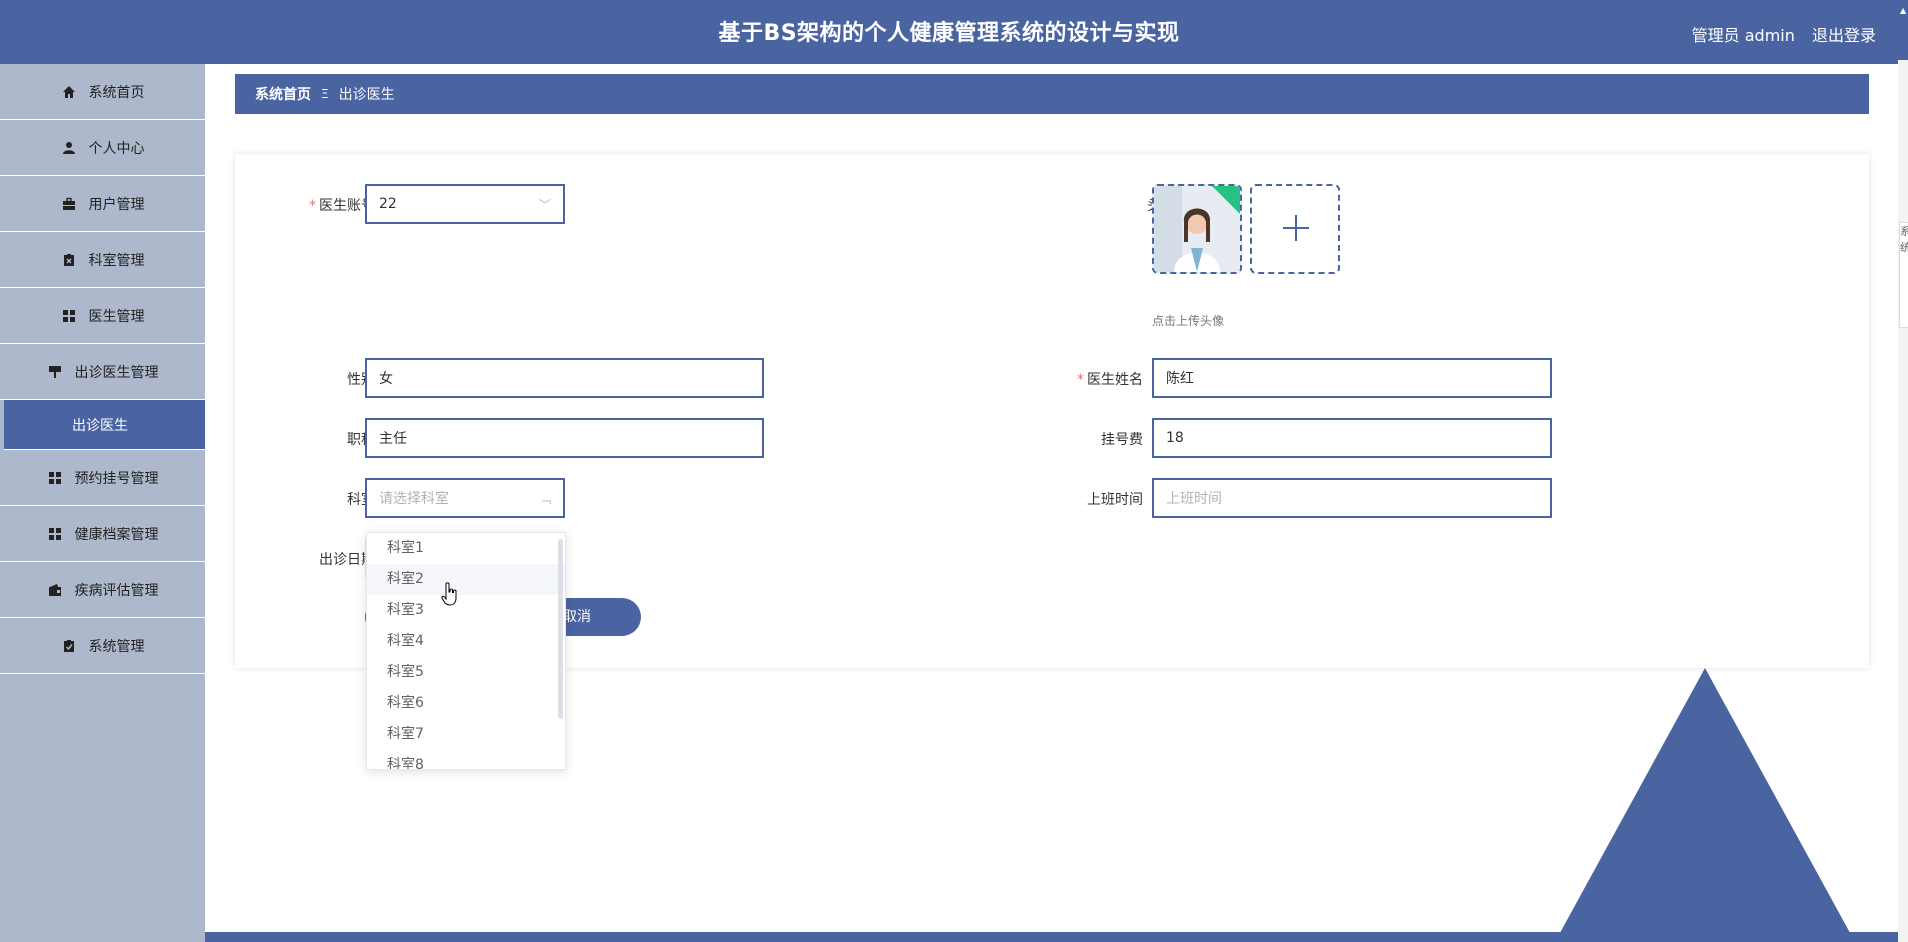  What do you see at coordinates (1052, 94) in the screenshot?
I see `breadcrumb: 系统首页 Ξ 出诊医生` at bounding box center [1052, 94].